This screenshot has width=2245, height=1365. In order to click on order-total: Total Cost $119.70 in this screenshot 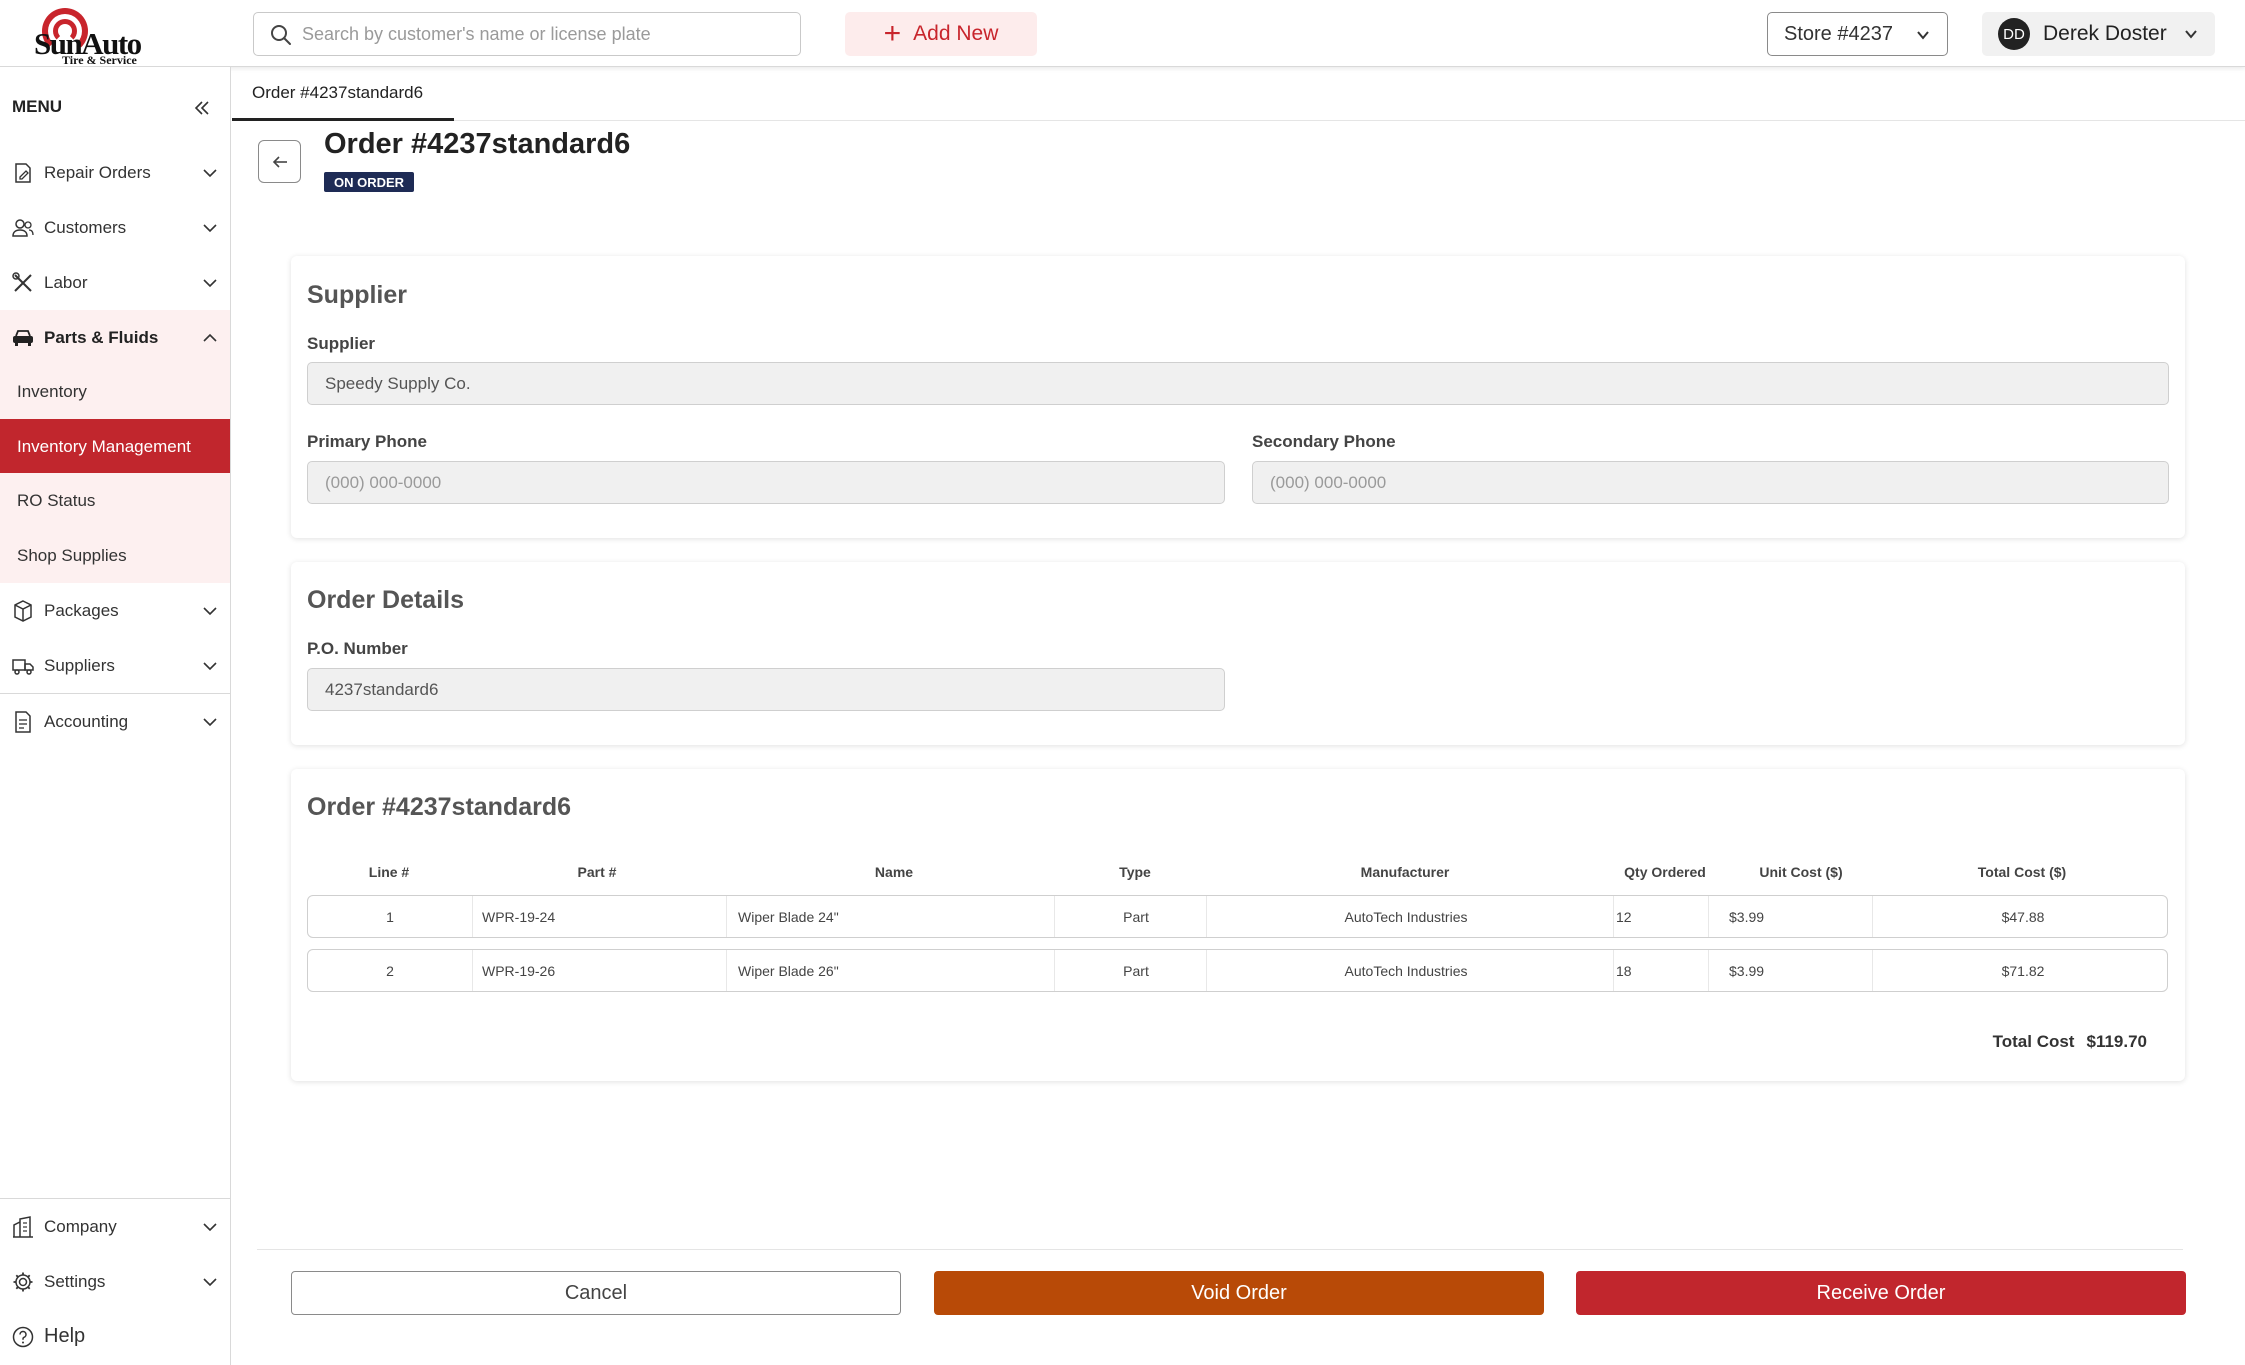, I will do `click(2070, 1042)`.